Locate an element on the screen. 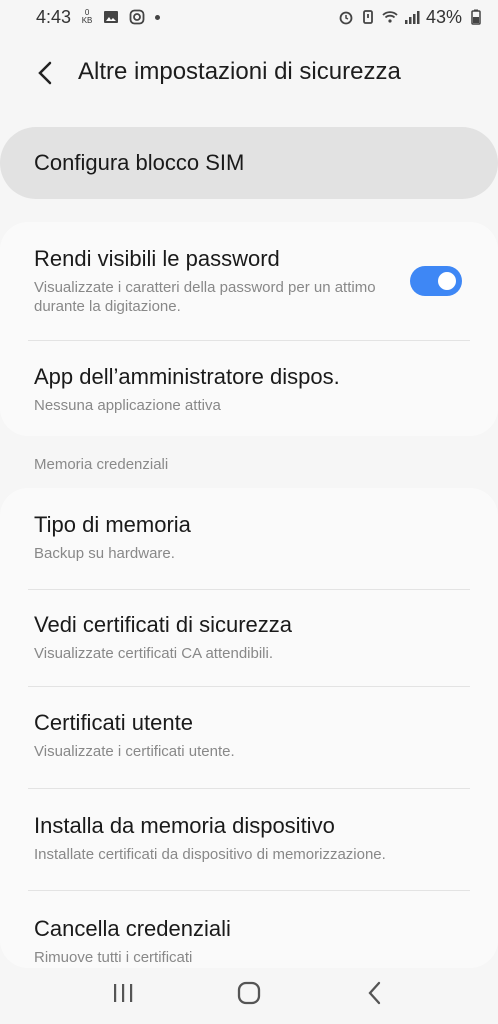 The height and width of the screenshot is (1024, 498). storage-type-row: Tipo di memoria Backup su hardware. is located at coordinates (249, 537).